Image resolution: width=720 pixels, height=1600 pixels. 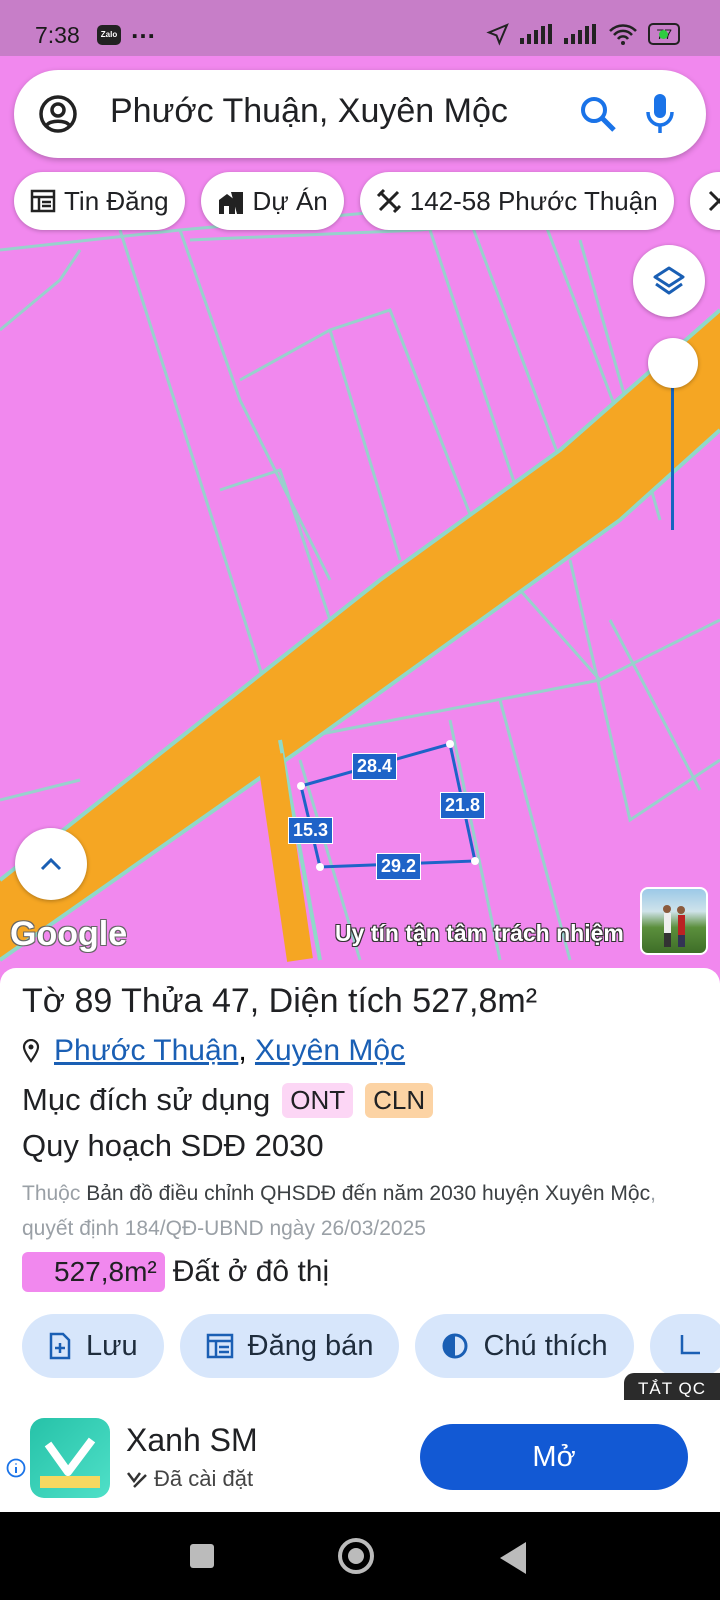 I want to click on legend-button: Chú thích, so click(x=524, y=1346).